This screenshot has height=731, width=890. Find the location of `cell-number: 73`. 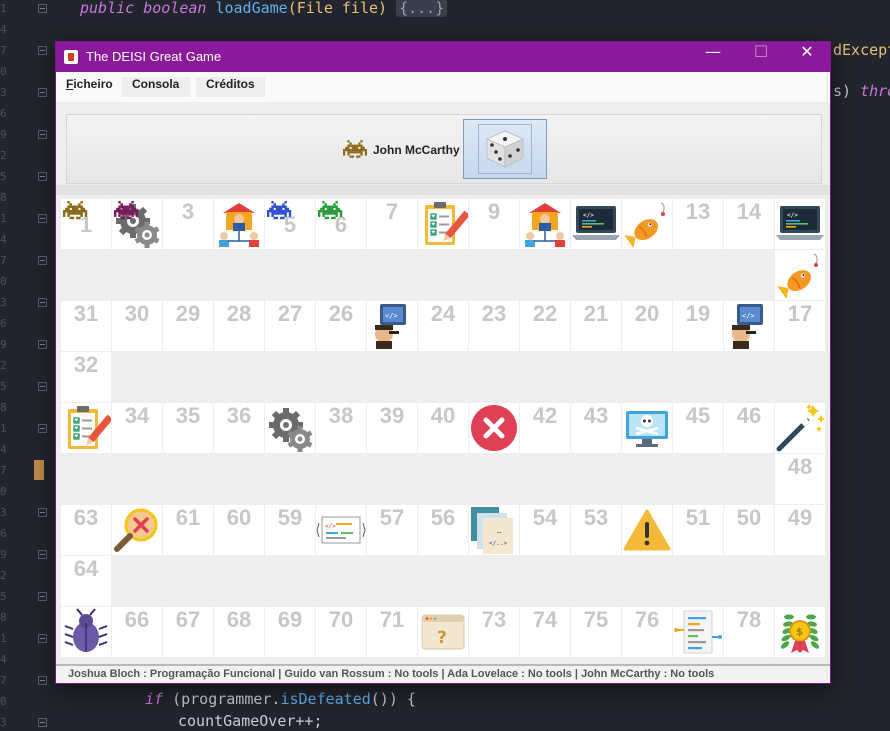

cell-number: 73 is located at coordinates (494, 619).